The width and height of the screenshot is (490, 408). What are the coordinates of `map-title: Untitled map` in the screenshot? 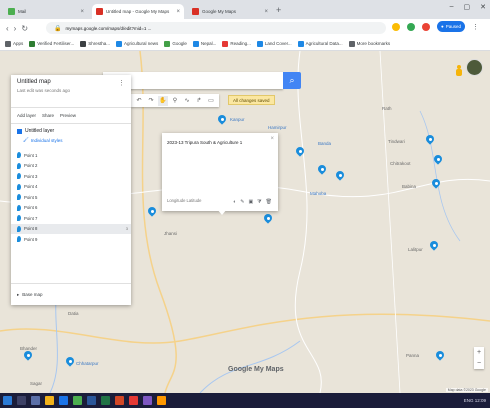 It's located at (71, 82).